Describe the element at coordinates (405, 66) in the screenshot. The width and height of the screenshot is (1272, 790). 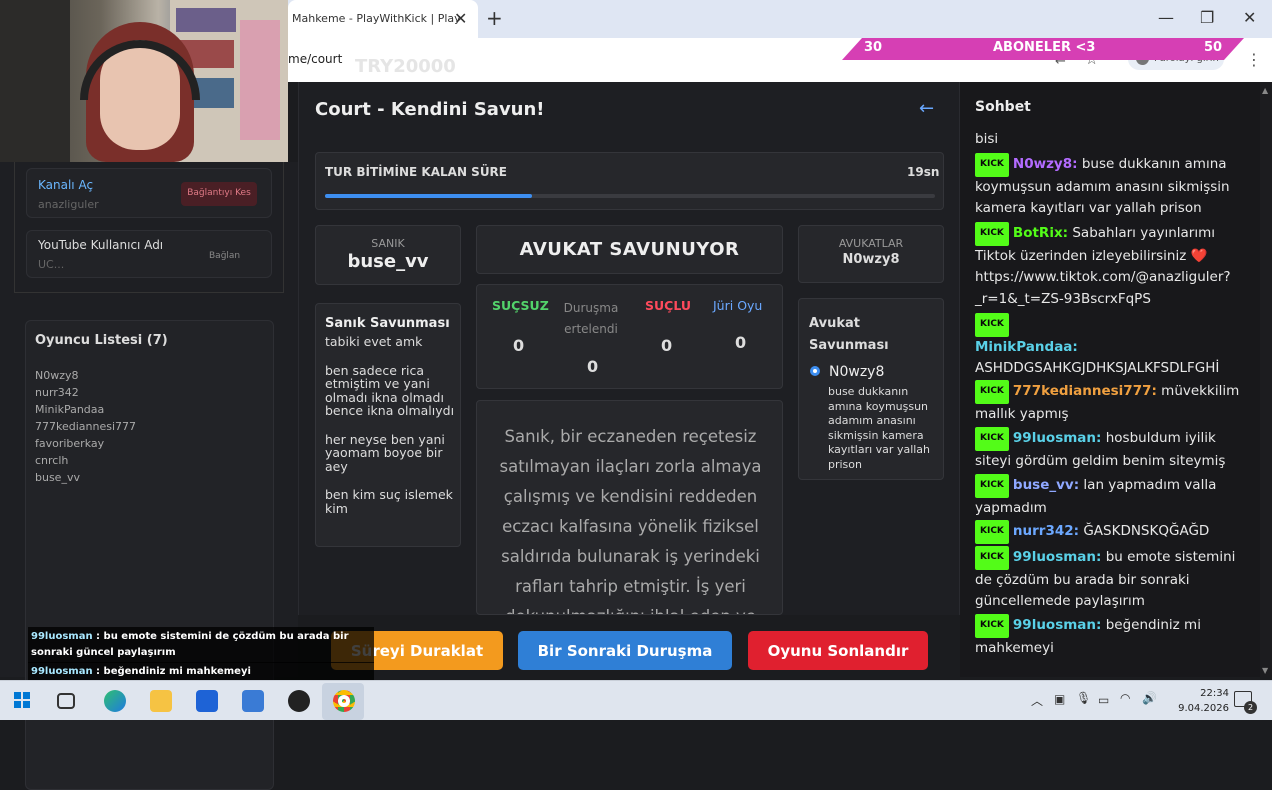
I see `overlay-ghost-text: TRY20000` at that location.